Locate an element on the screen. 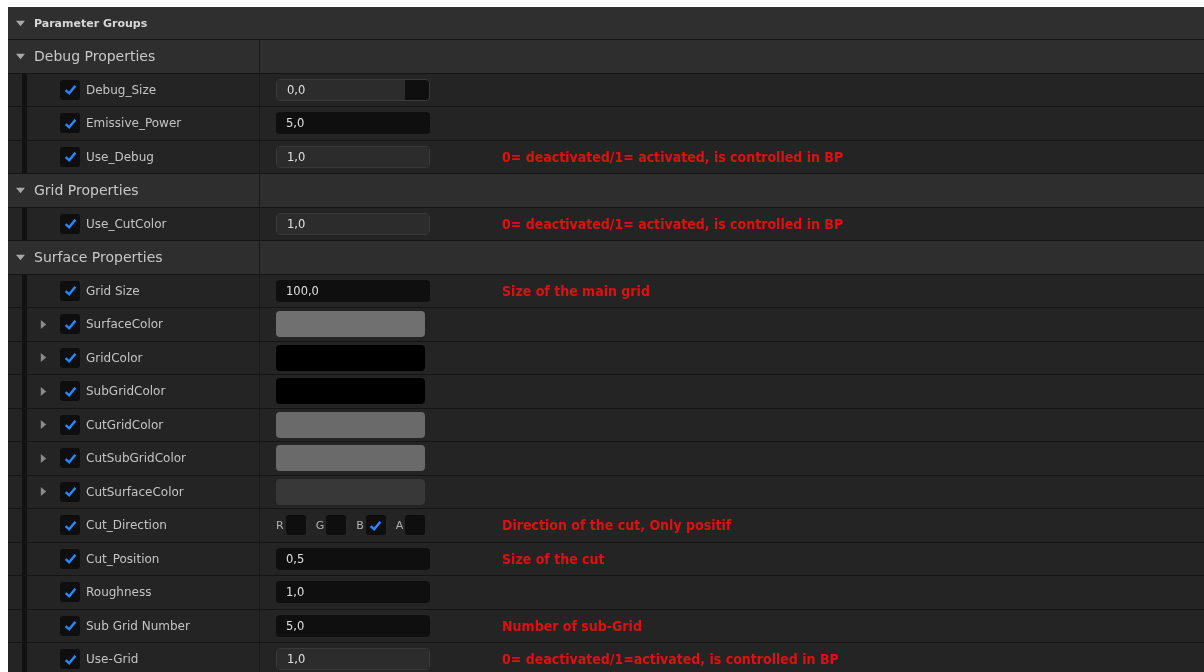 The image size is (1204, 672). param-label: Use_CutColor is located at coordinates (126, 223).